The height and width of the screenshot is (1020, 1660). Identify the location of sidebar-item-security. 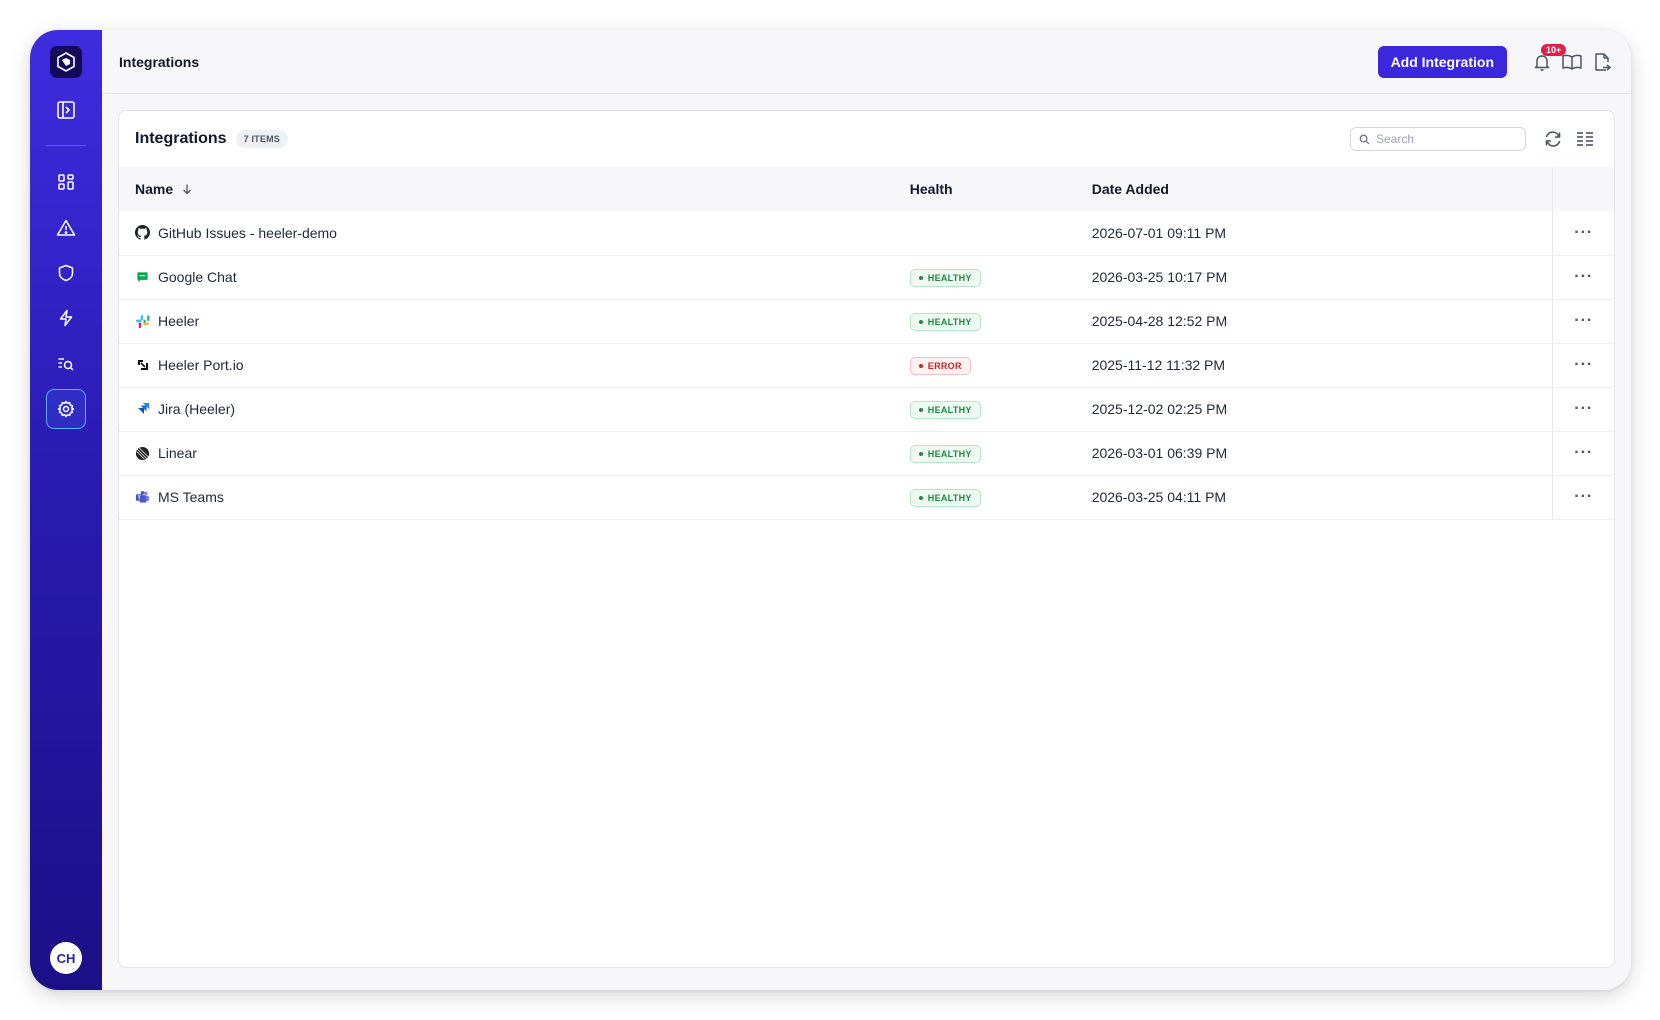
(66, 273).